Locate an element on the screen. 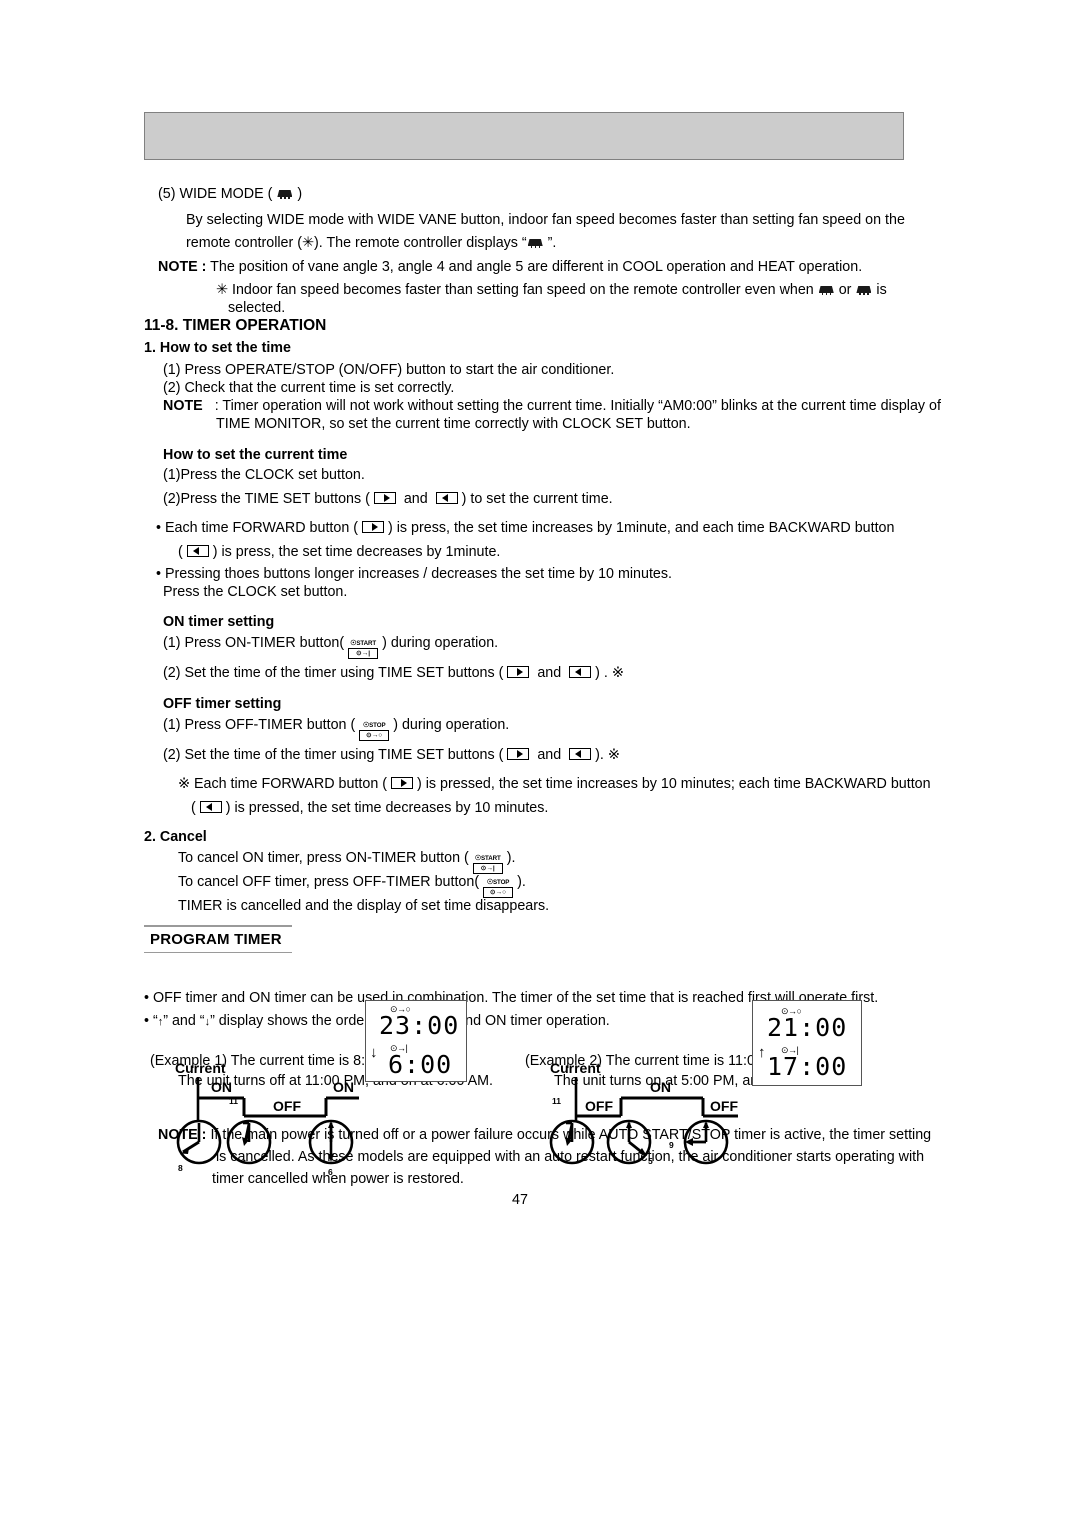  example2-state-middle: ON is located at coordinates (660, 1087).